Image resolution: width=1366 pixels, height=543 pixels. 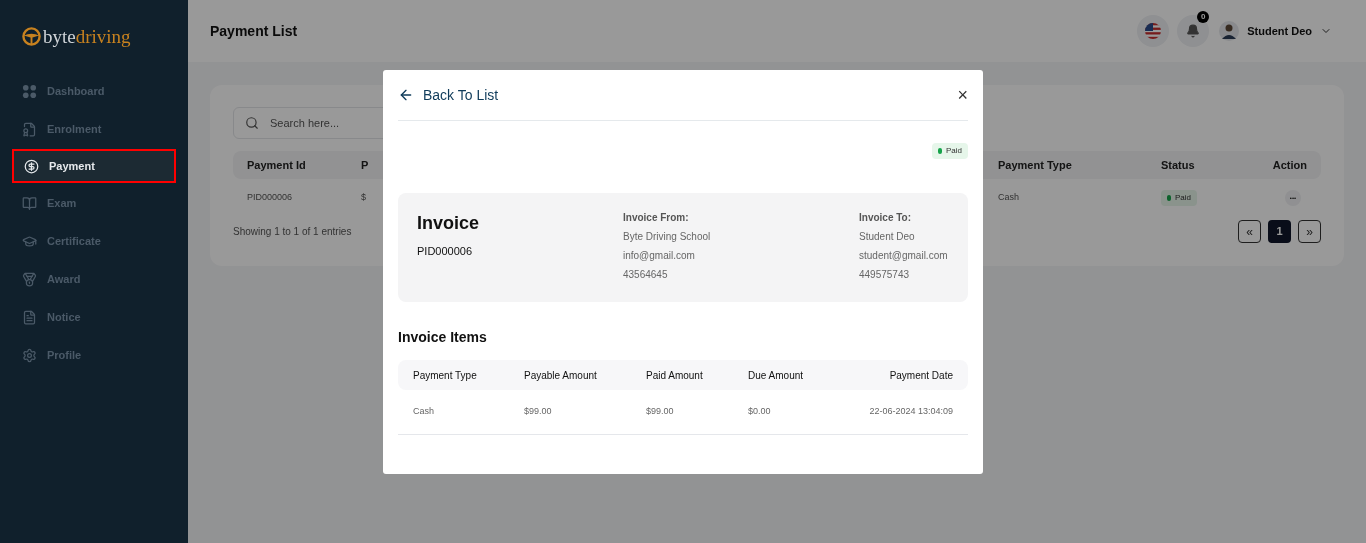 What do you see at coordinates (443, 337) in the screenshot?
I see `section-title: Invoice Items` at bounding box center [443, 337].